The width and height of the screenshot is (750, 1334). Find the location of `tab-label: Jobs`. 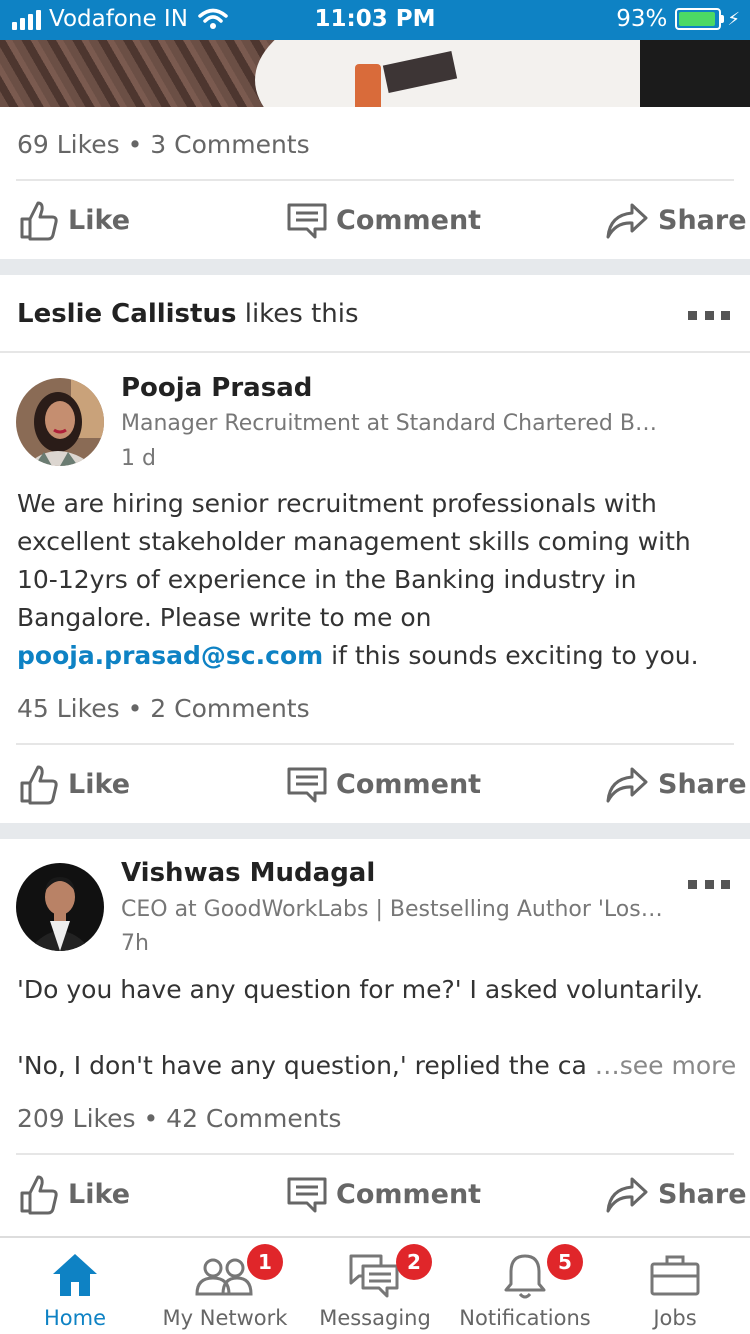

tab-label: Jobs is located at coordinates (675, 1318).